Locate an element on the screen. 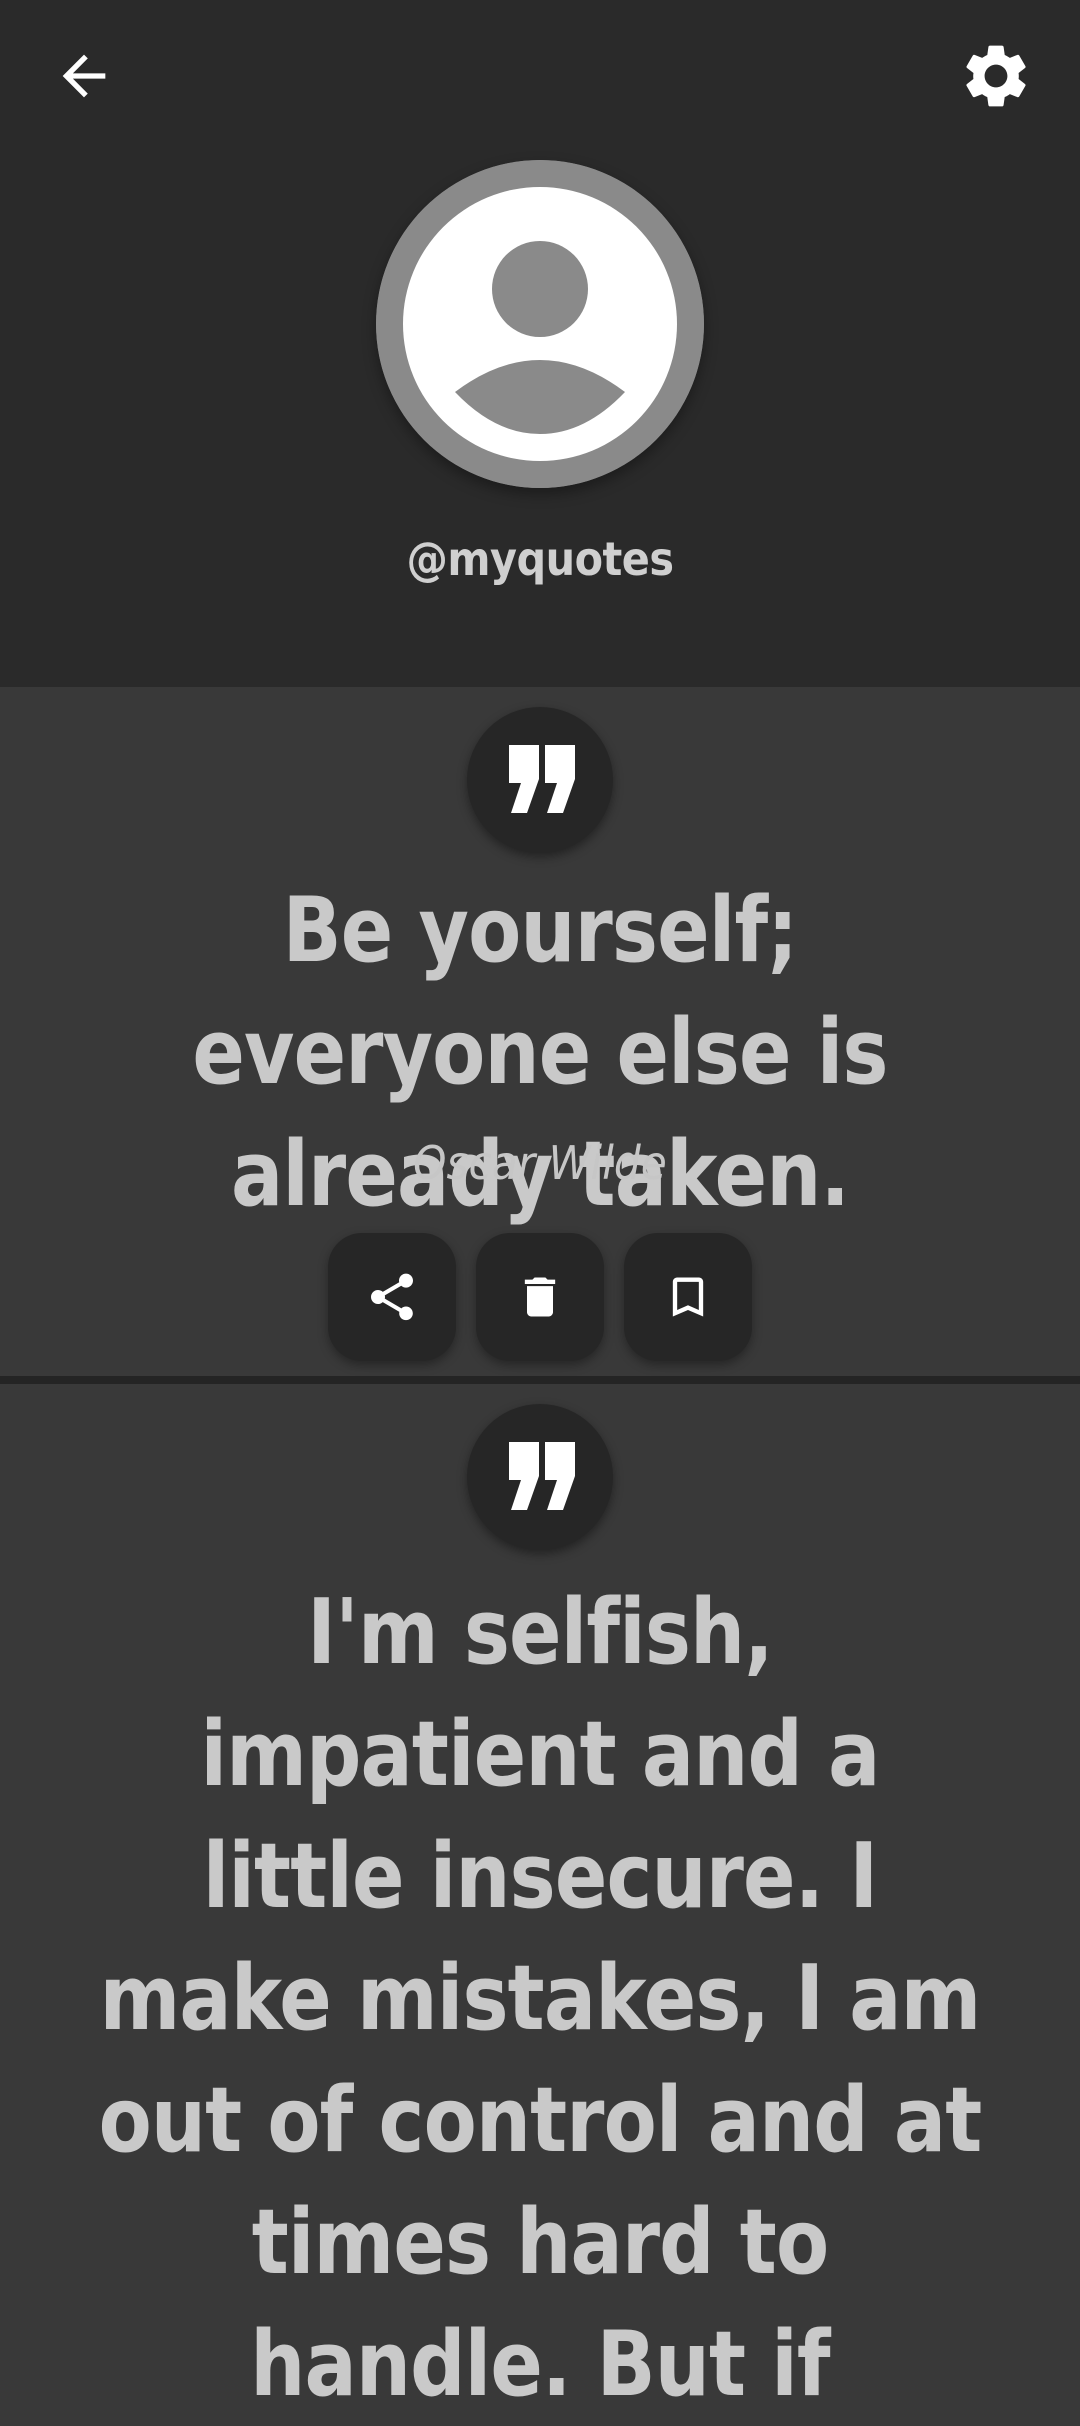 The height and width of the screenshot is (2426, 1080). back-button is located at coordinates (84, 76).